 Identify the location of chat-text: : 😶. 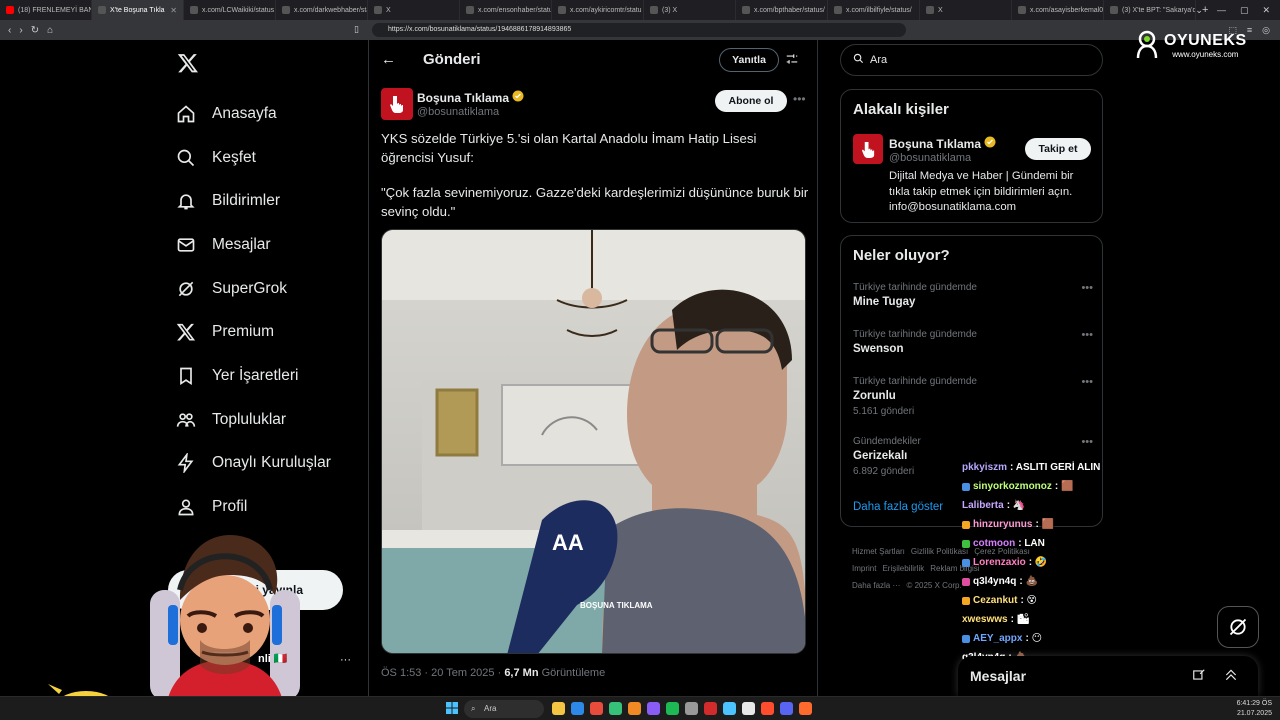
(1034, 638).